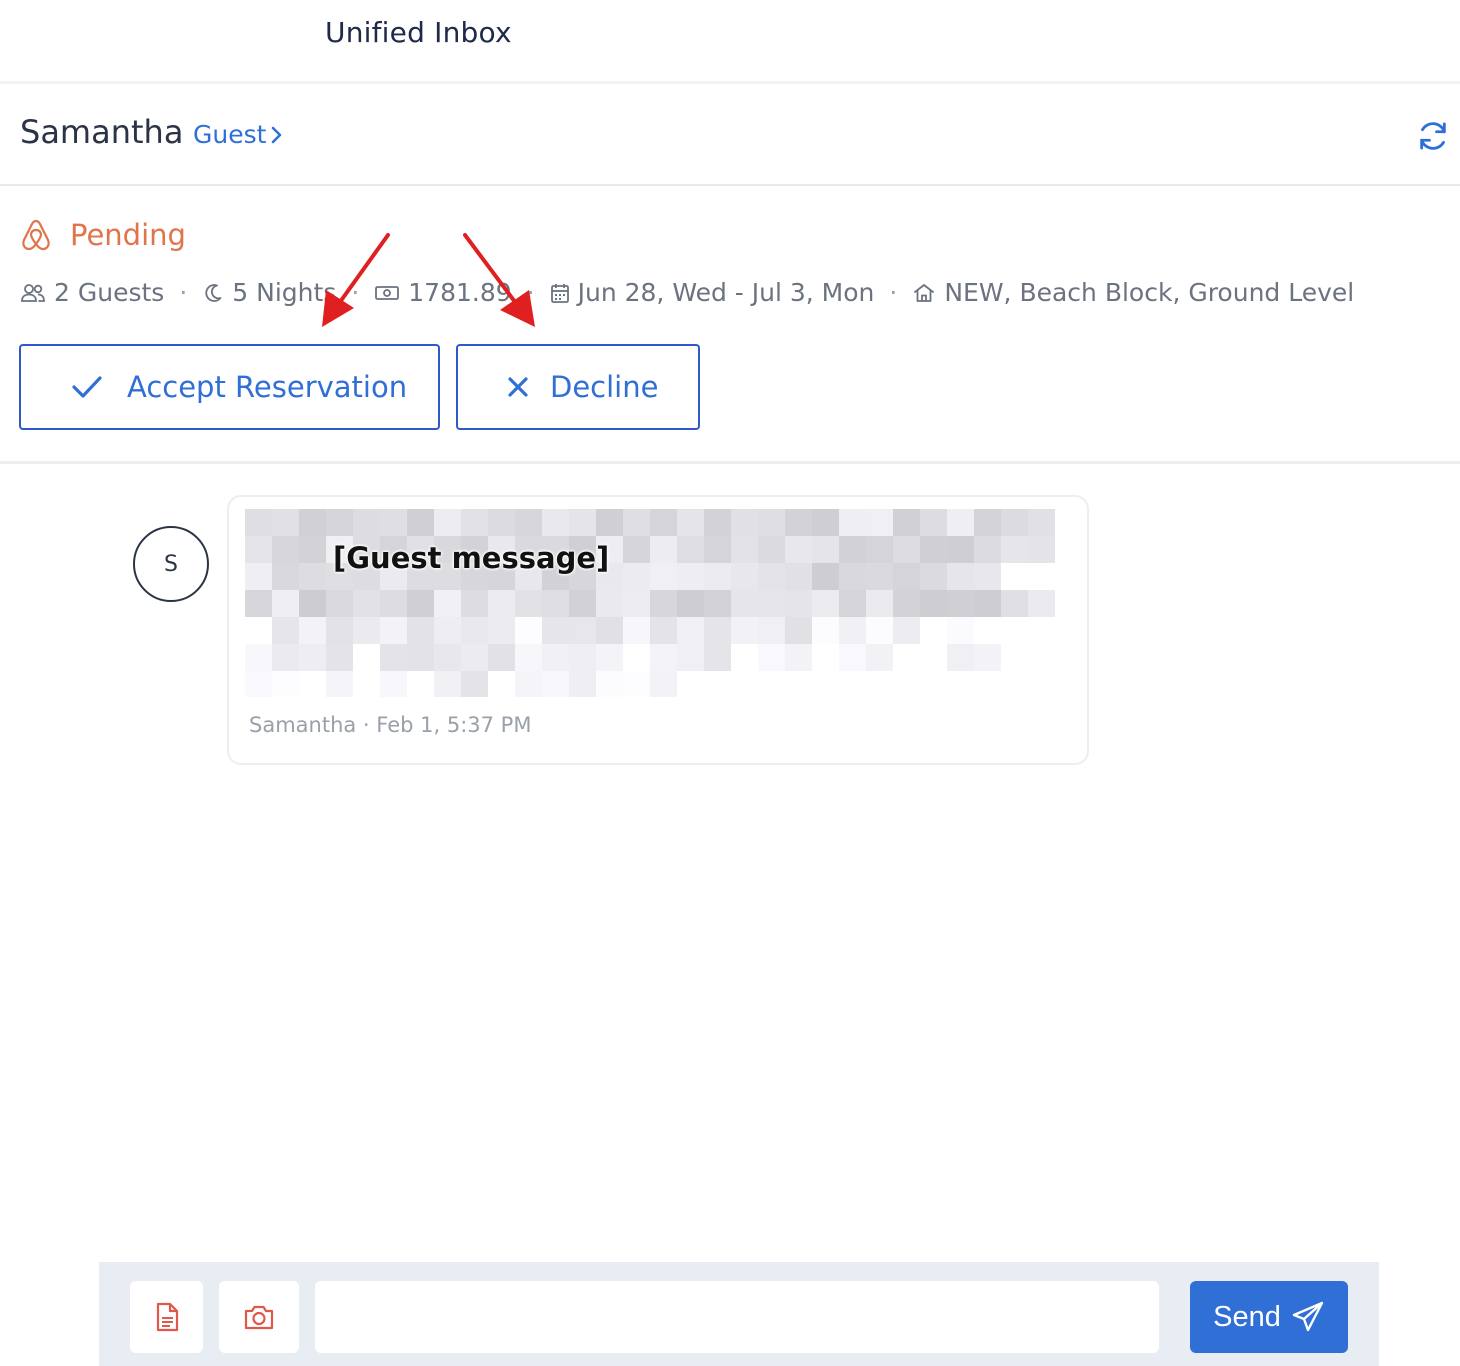 This screenshot has height=1366, width=1460. I want to click on decline-button: Decline, so click(578, 387).